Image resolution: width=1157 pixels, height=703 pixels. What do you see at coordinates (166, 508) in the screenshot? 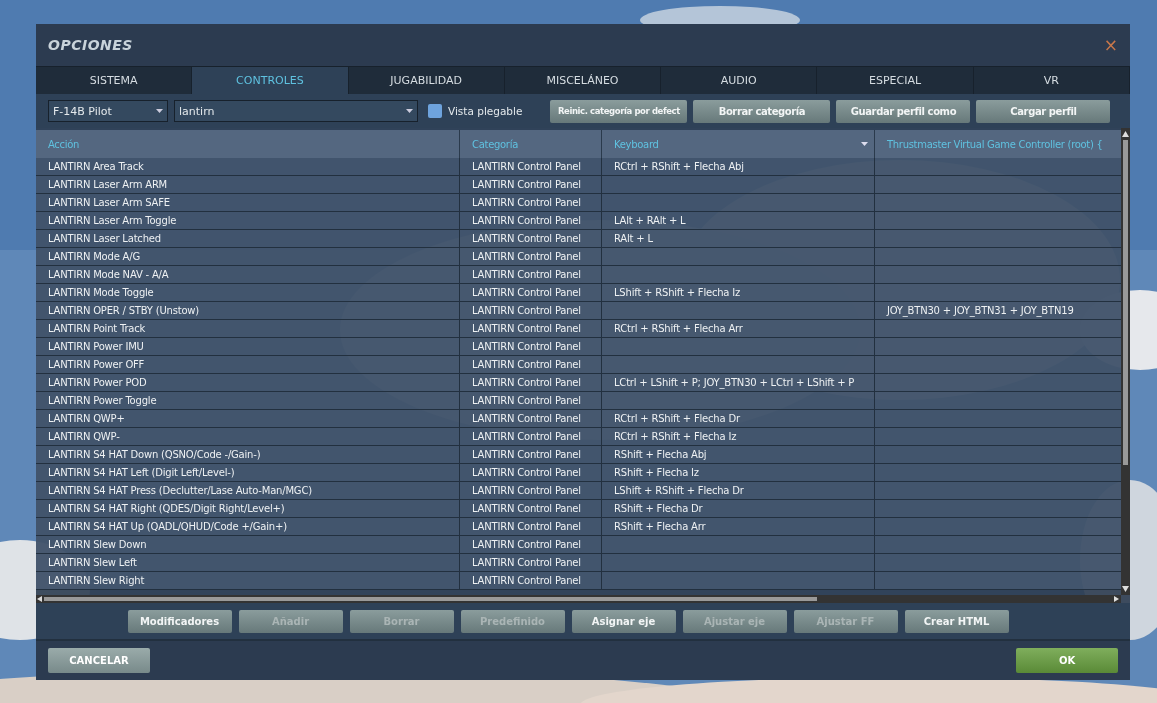
I see `table-cell: LANTIRN S4 HAT Right (QDES/Digit Right/Level+)` at bounding box center [166, 508].